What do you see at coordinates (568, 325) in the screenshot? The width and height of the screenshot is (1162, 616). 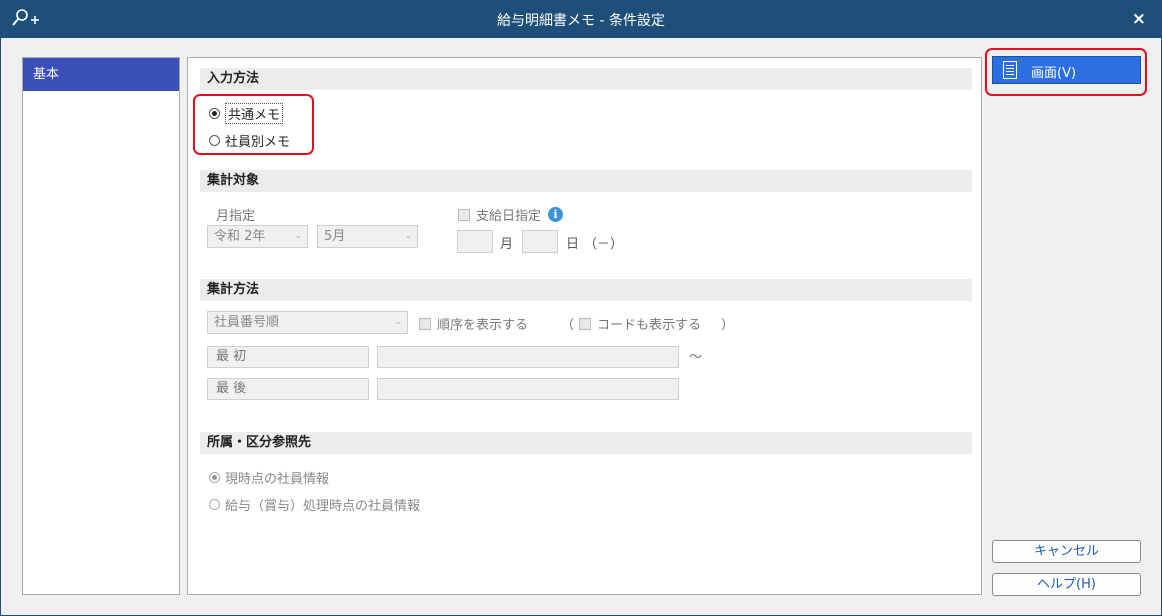 I see `paren-open: （` at bounding box center [568, 325].